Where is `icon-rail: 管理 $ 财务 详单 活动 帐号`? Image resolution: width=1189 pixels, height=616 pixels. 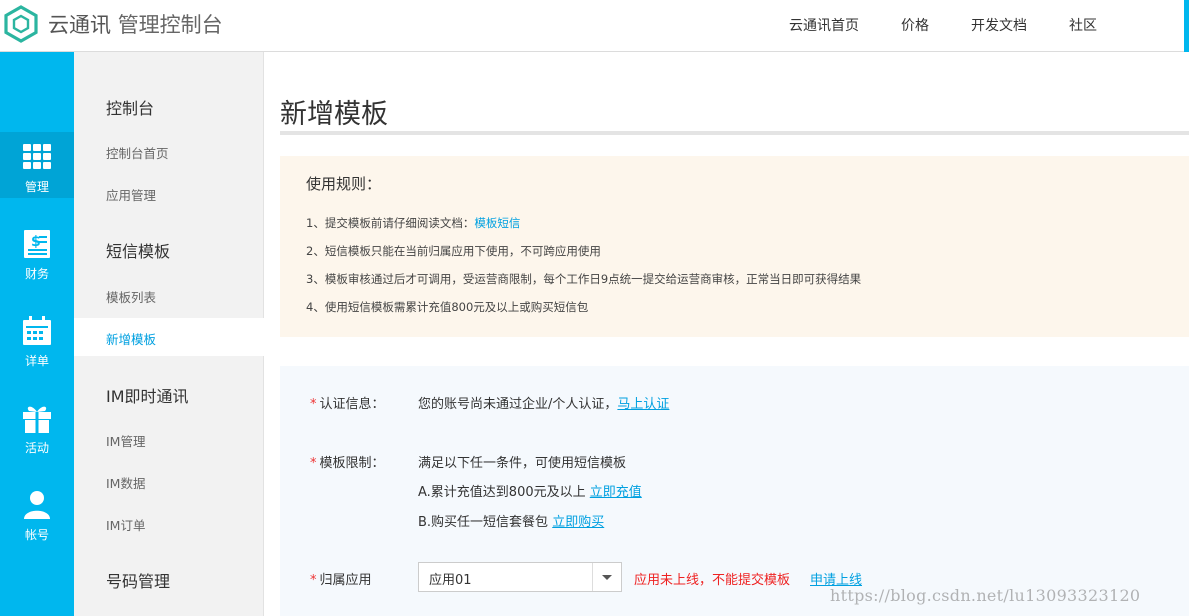
icon-rail: 管理 $ 财务 详单 活动 帐号 is located at coordinates (37, 334).